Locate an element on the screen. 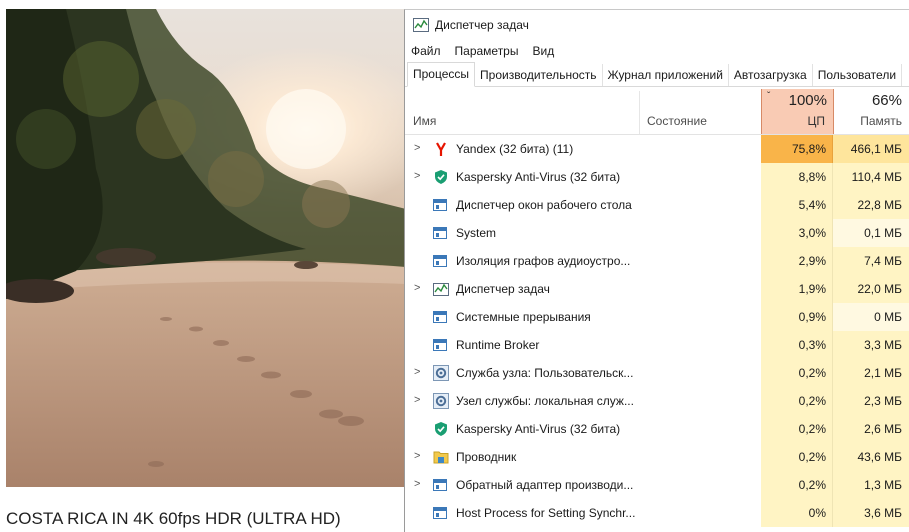 Image resolution: width=909 pixels, height=532 pixels. folder-icon is located at coordinates (441, 457).